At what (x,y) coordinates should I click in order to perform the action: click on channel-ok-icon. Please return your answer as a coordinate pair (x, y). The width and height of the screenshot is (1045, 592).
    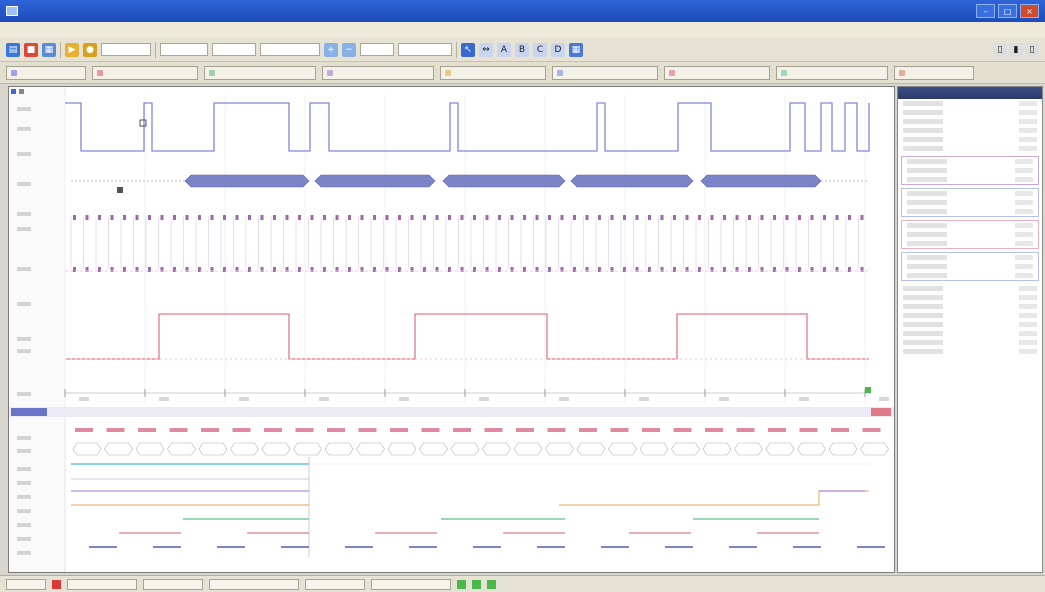
    Looking at the image, I should click on (461, 584).